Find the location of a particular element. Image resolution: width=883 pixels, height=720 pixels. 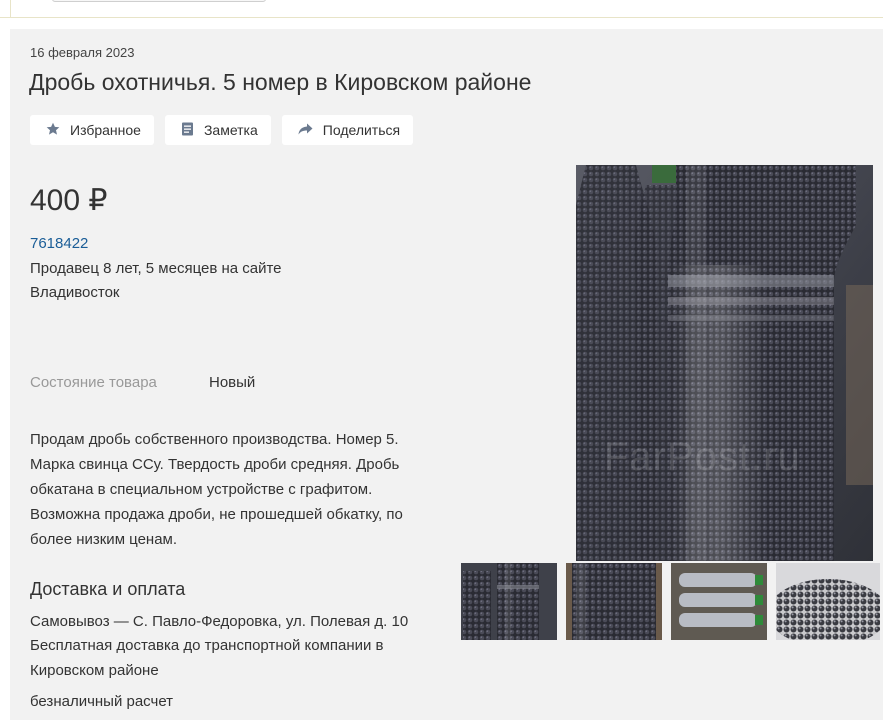

price: 400 ₽ is located at coordinates (69, 200).